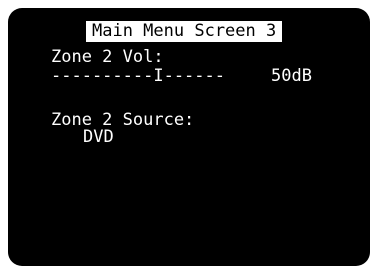 Image resolution: width=382 pixels, height=274 pixels. Describe the element at coordinates (291, 76) in the screenshot. I see `zone2-volume-value: 50dB` at that location.